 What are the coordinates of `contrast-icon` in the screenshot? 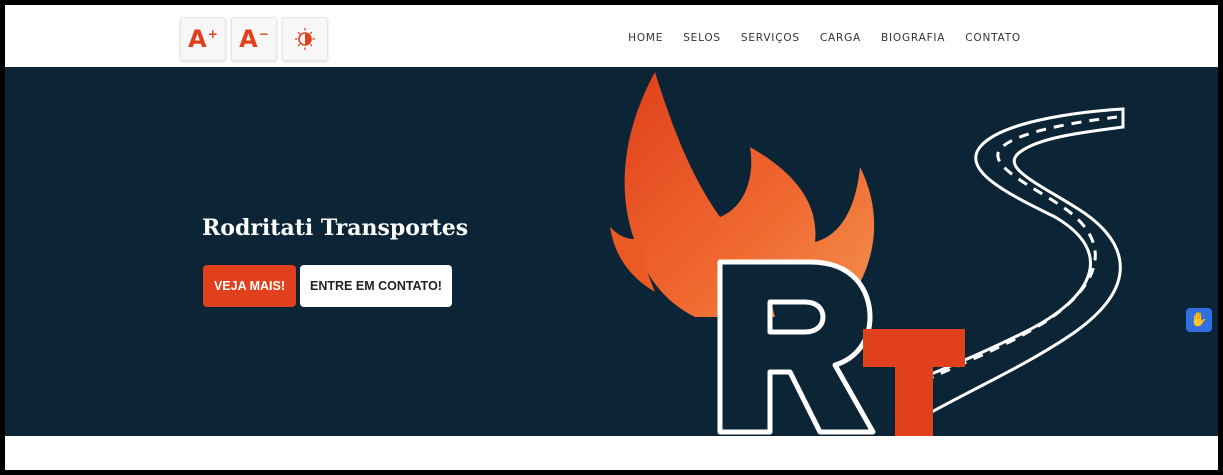 It's located at (305, 39).